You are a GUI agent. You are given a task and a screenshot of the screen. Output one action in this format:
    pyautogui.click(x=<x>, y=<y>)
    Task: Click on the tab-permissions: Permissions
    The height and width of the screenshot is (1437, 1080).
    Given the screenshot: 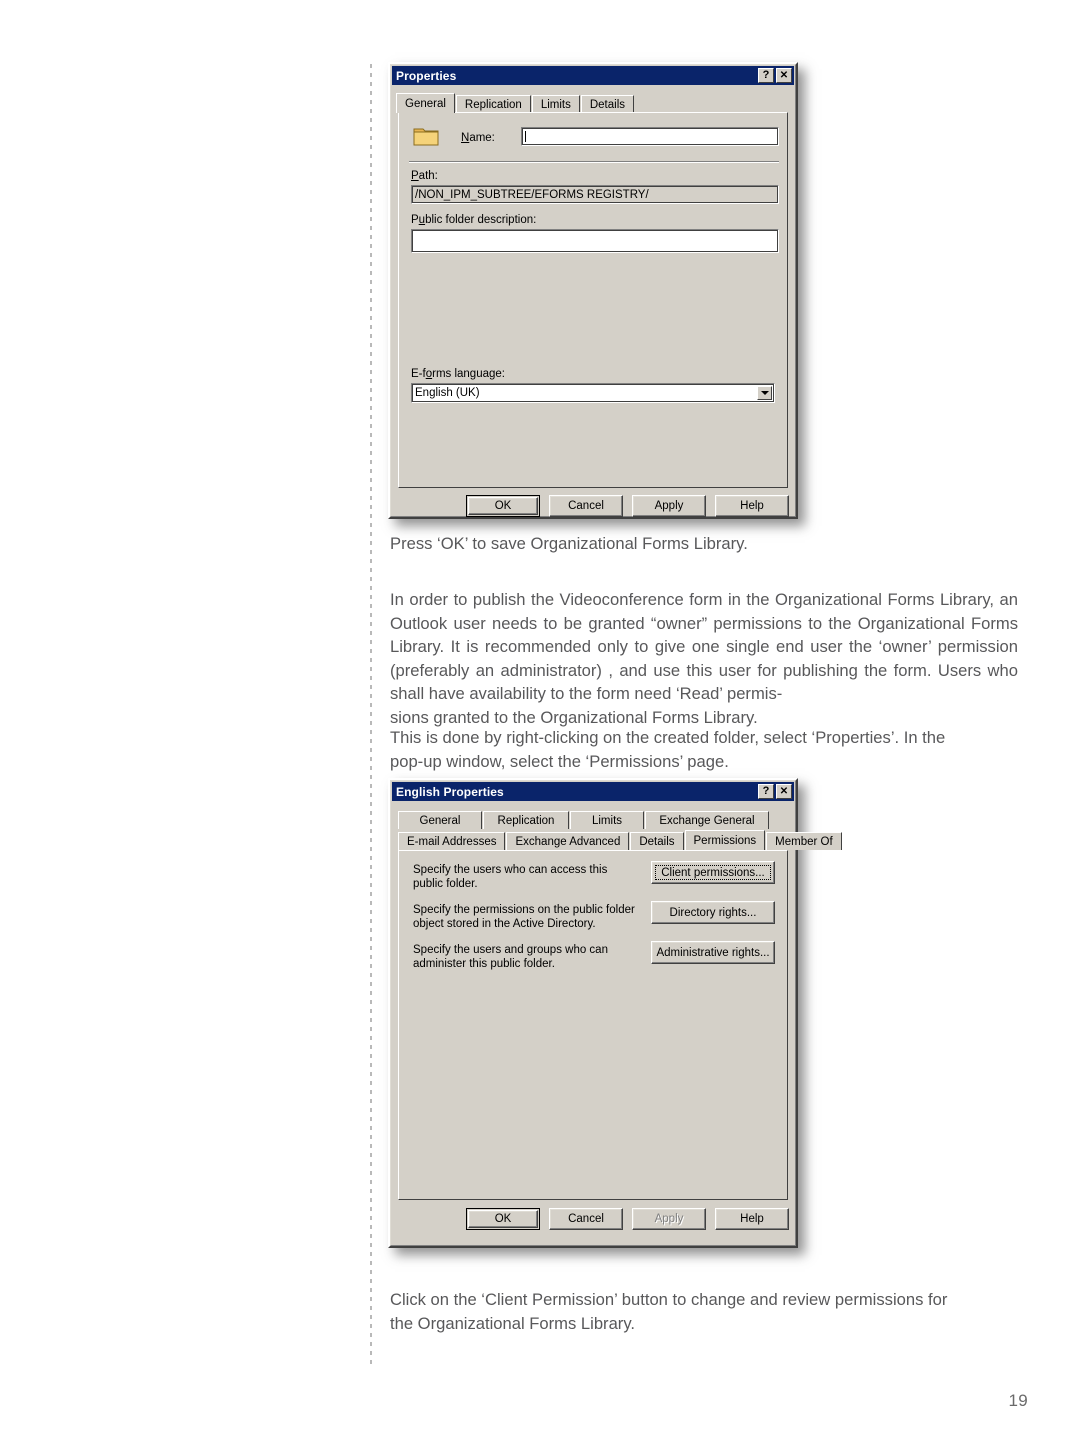 What is the action you would take?
    pyautogui.click(x=725, y=840)
    